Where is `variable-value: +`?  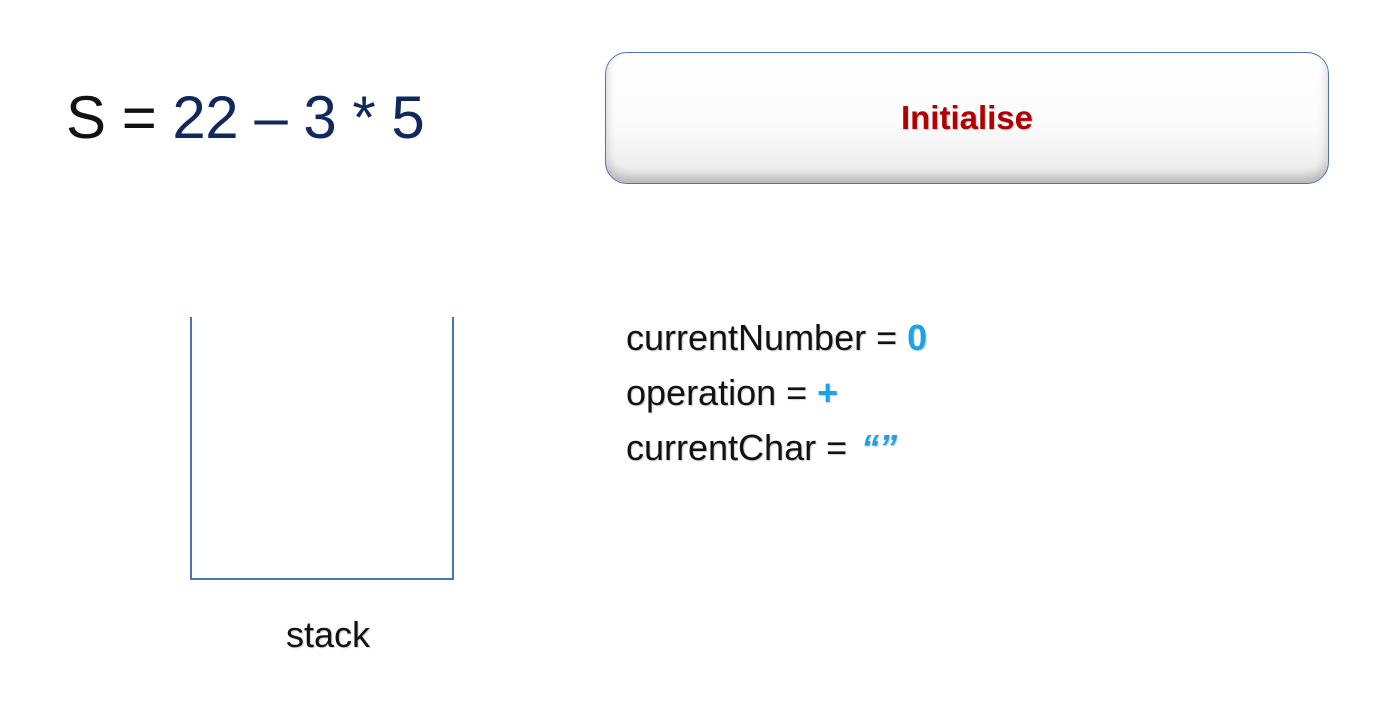 variable-value: + is located at coordinates (828, 392).